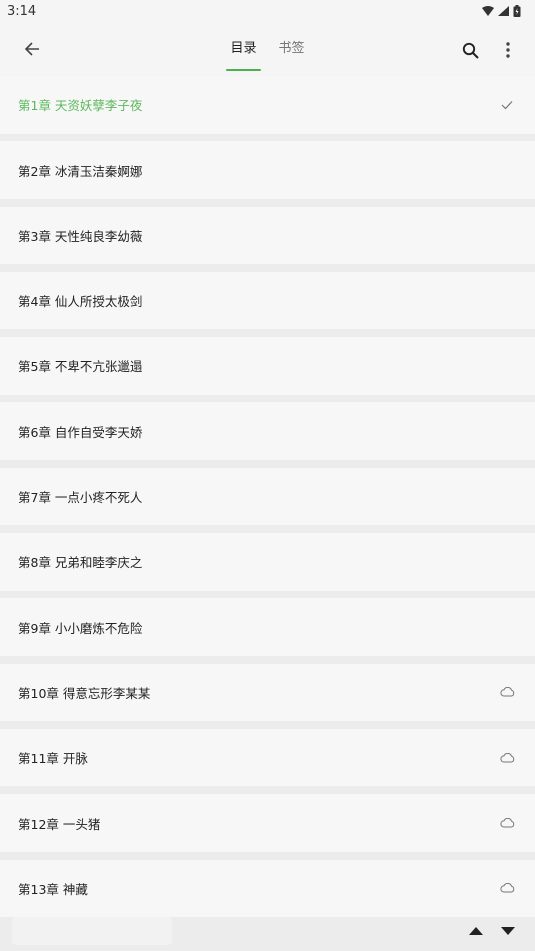 Image resolution: width=535 pixels, height=951 pixels. I want to click on chapter-row: 第13章 神藏, so click(267, 888).